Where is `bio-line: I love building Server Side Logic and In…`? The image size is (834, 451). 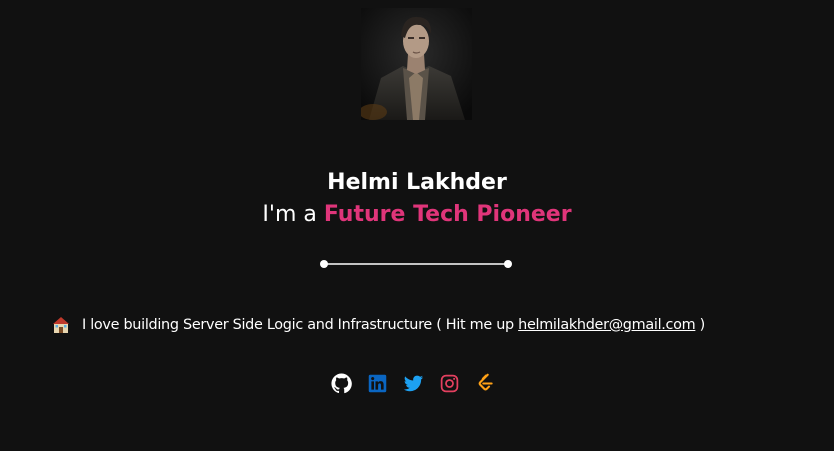
bio-line: I love building Server Side Logic and In… is located at coordinates (378, 325).